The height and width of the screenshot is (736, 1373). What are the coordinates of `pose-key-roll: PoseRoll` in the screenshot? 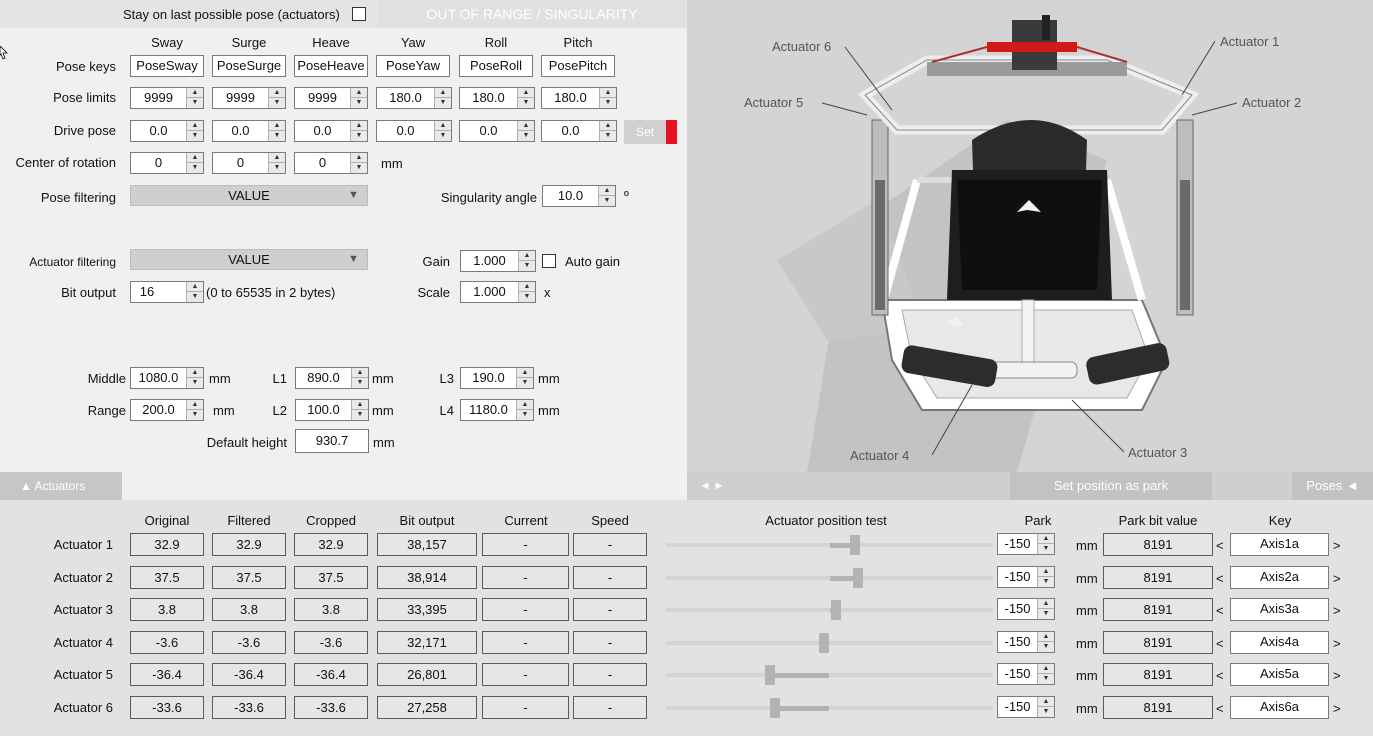 It's located at (496, 66).